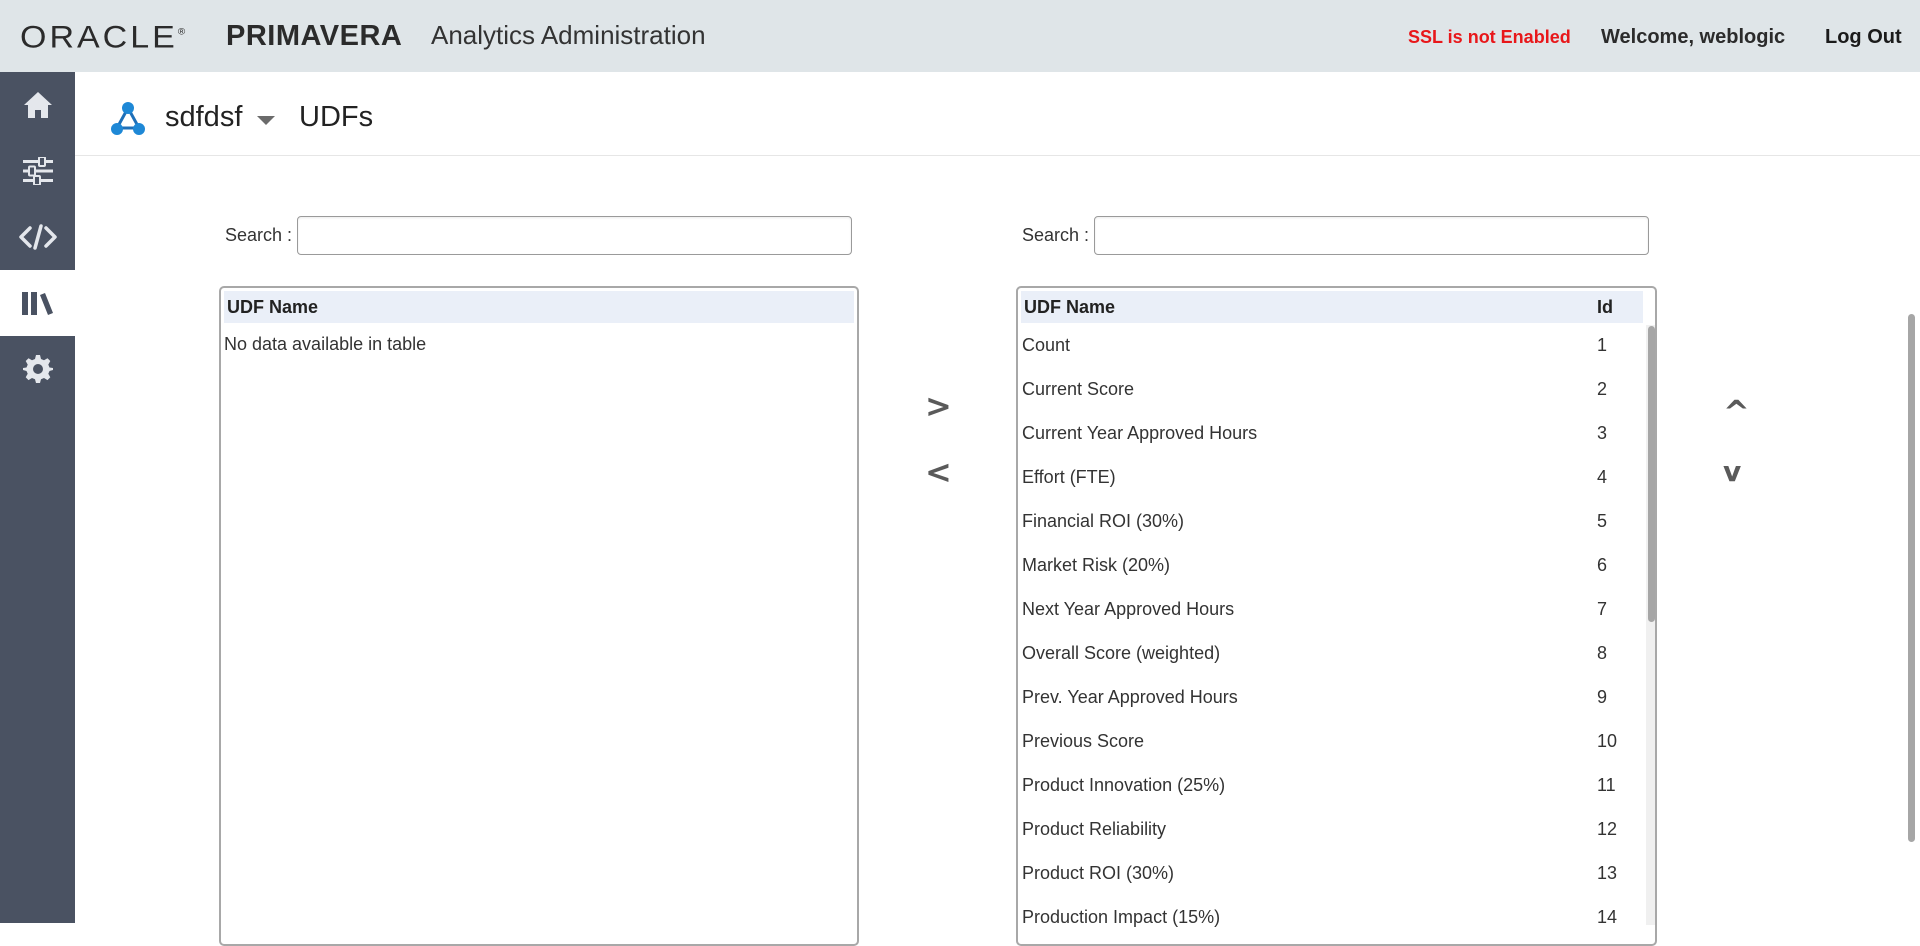 Image resolution: width=1920 pixels, height=946 pixels. What do you see at coordinates (539, 307) in the screenshot?
I see `table-header: UDF Name` at bounding box center [539, 307].